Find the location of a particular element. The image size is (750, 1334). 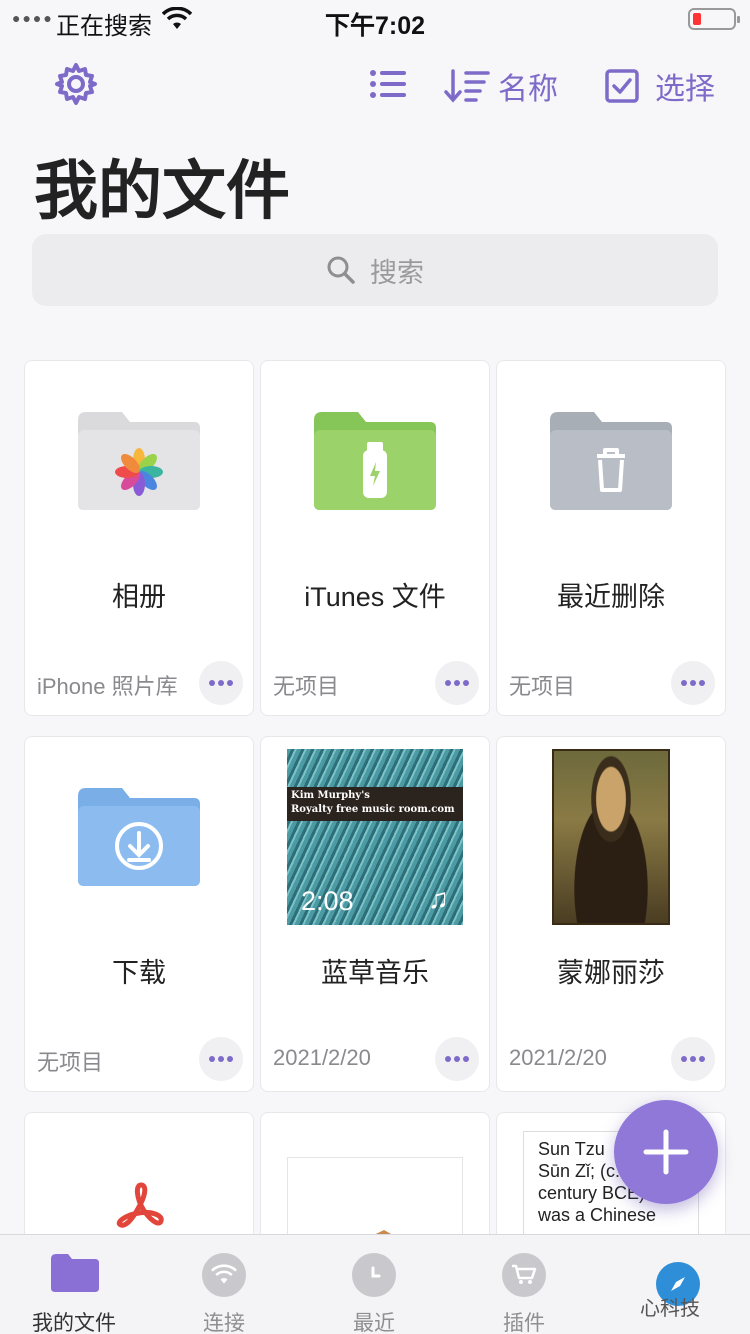

clock-time: 下午7:02 is located at coordinates (375, 26).